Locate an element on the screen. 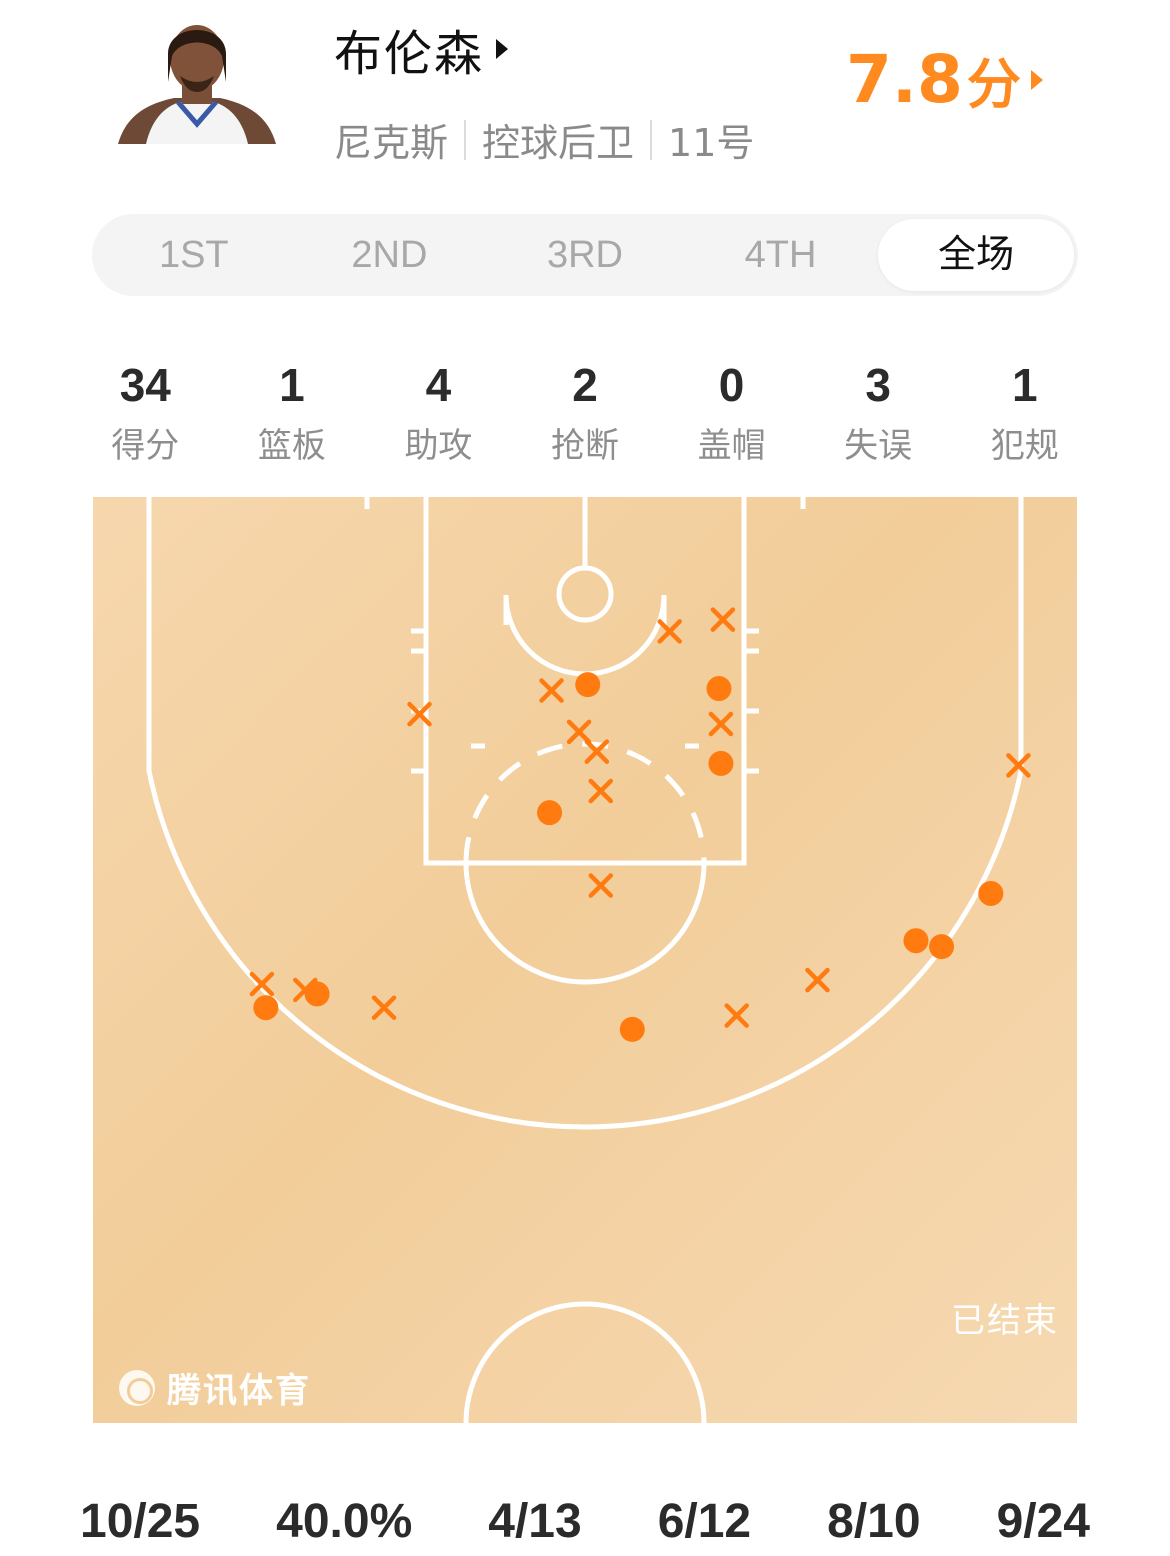 Image resolution: width=1170 pixels, height=1556 pixels. player-meta: 尼克斯 控球后卫 11号 is located at coordinates (544, 139).